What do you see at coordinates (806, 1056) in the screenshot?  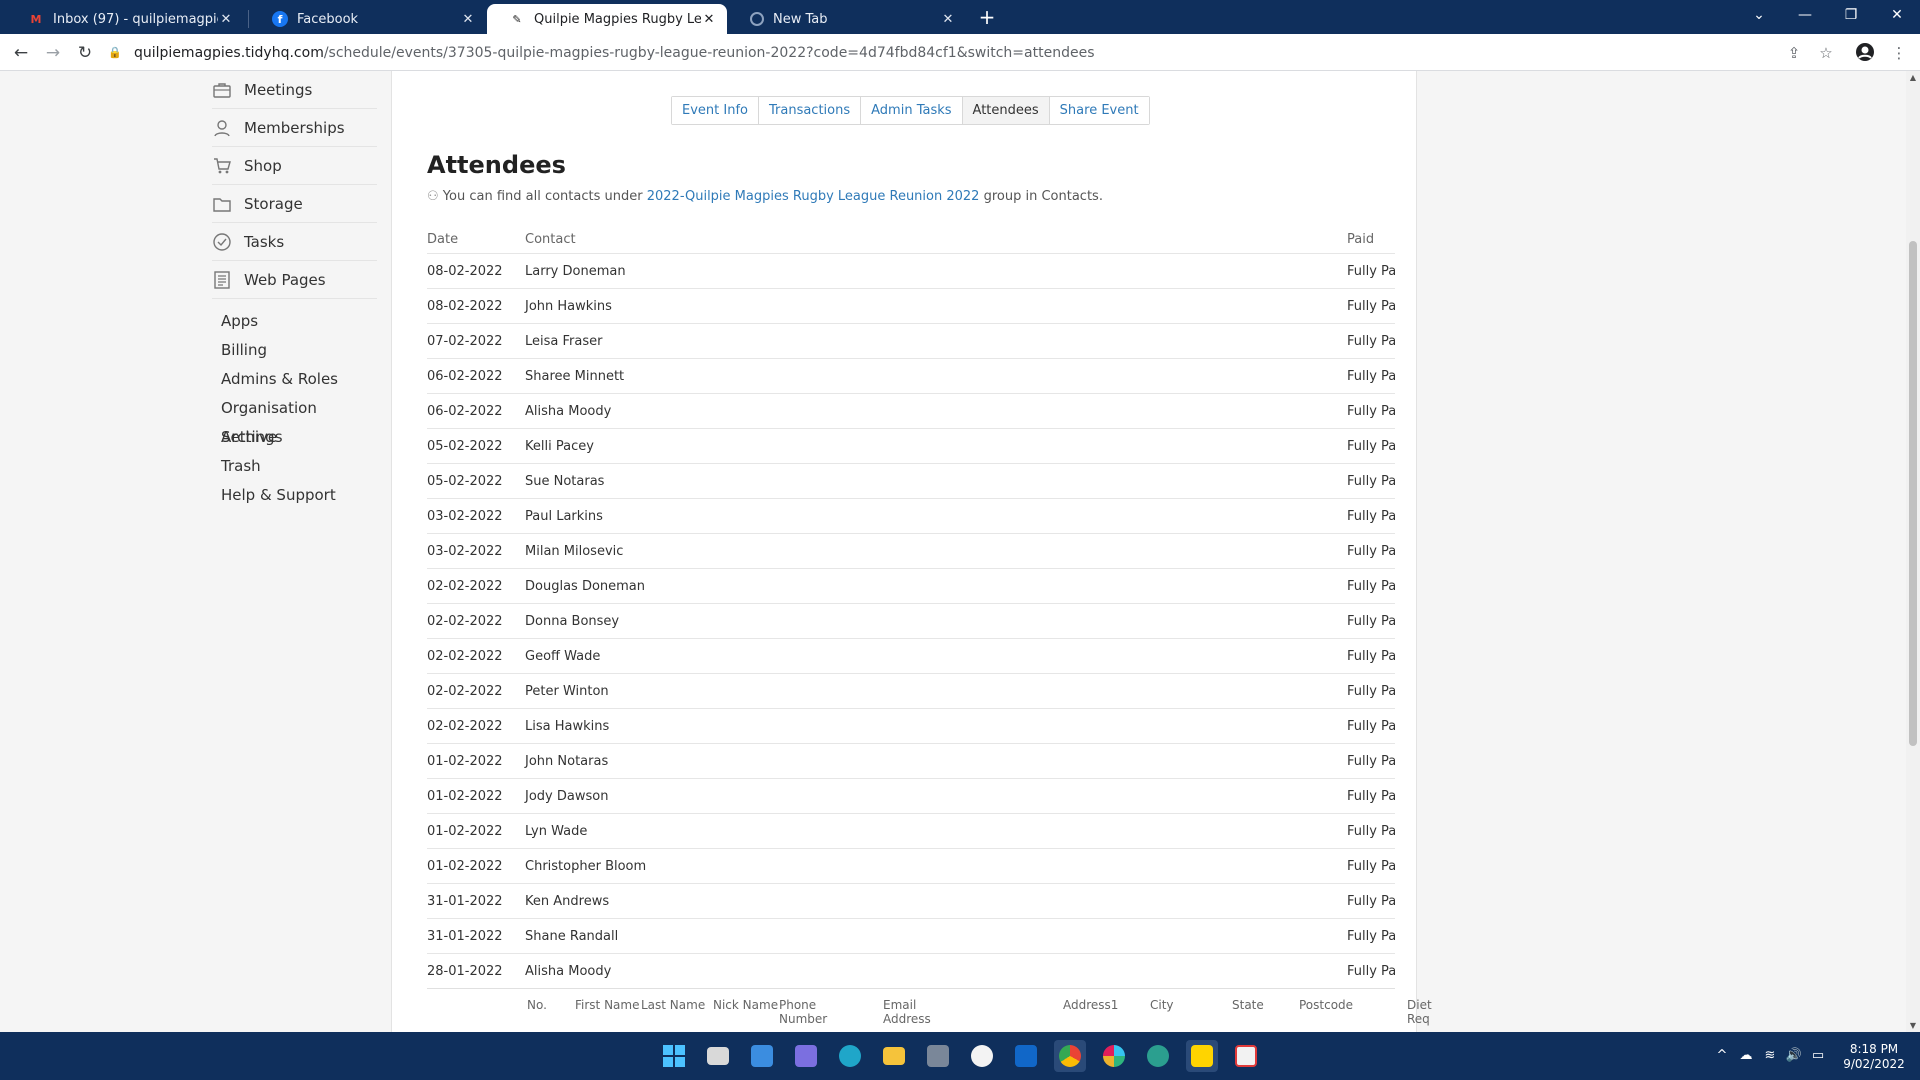 I see `teams-icon` at bounding box center [806, 1056].